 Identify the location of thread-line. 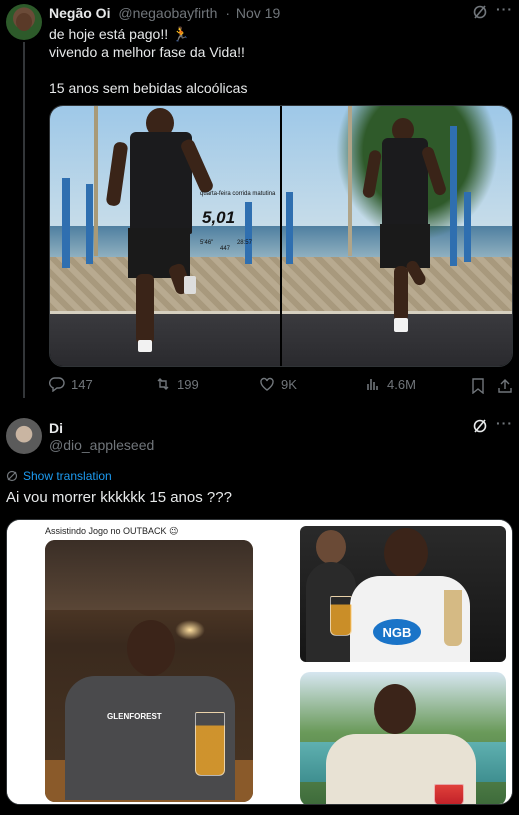
(24, 220).